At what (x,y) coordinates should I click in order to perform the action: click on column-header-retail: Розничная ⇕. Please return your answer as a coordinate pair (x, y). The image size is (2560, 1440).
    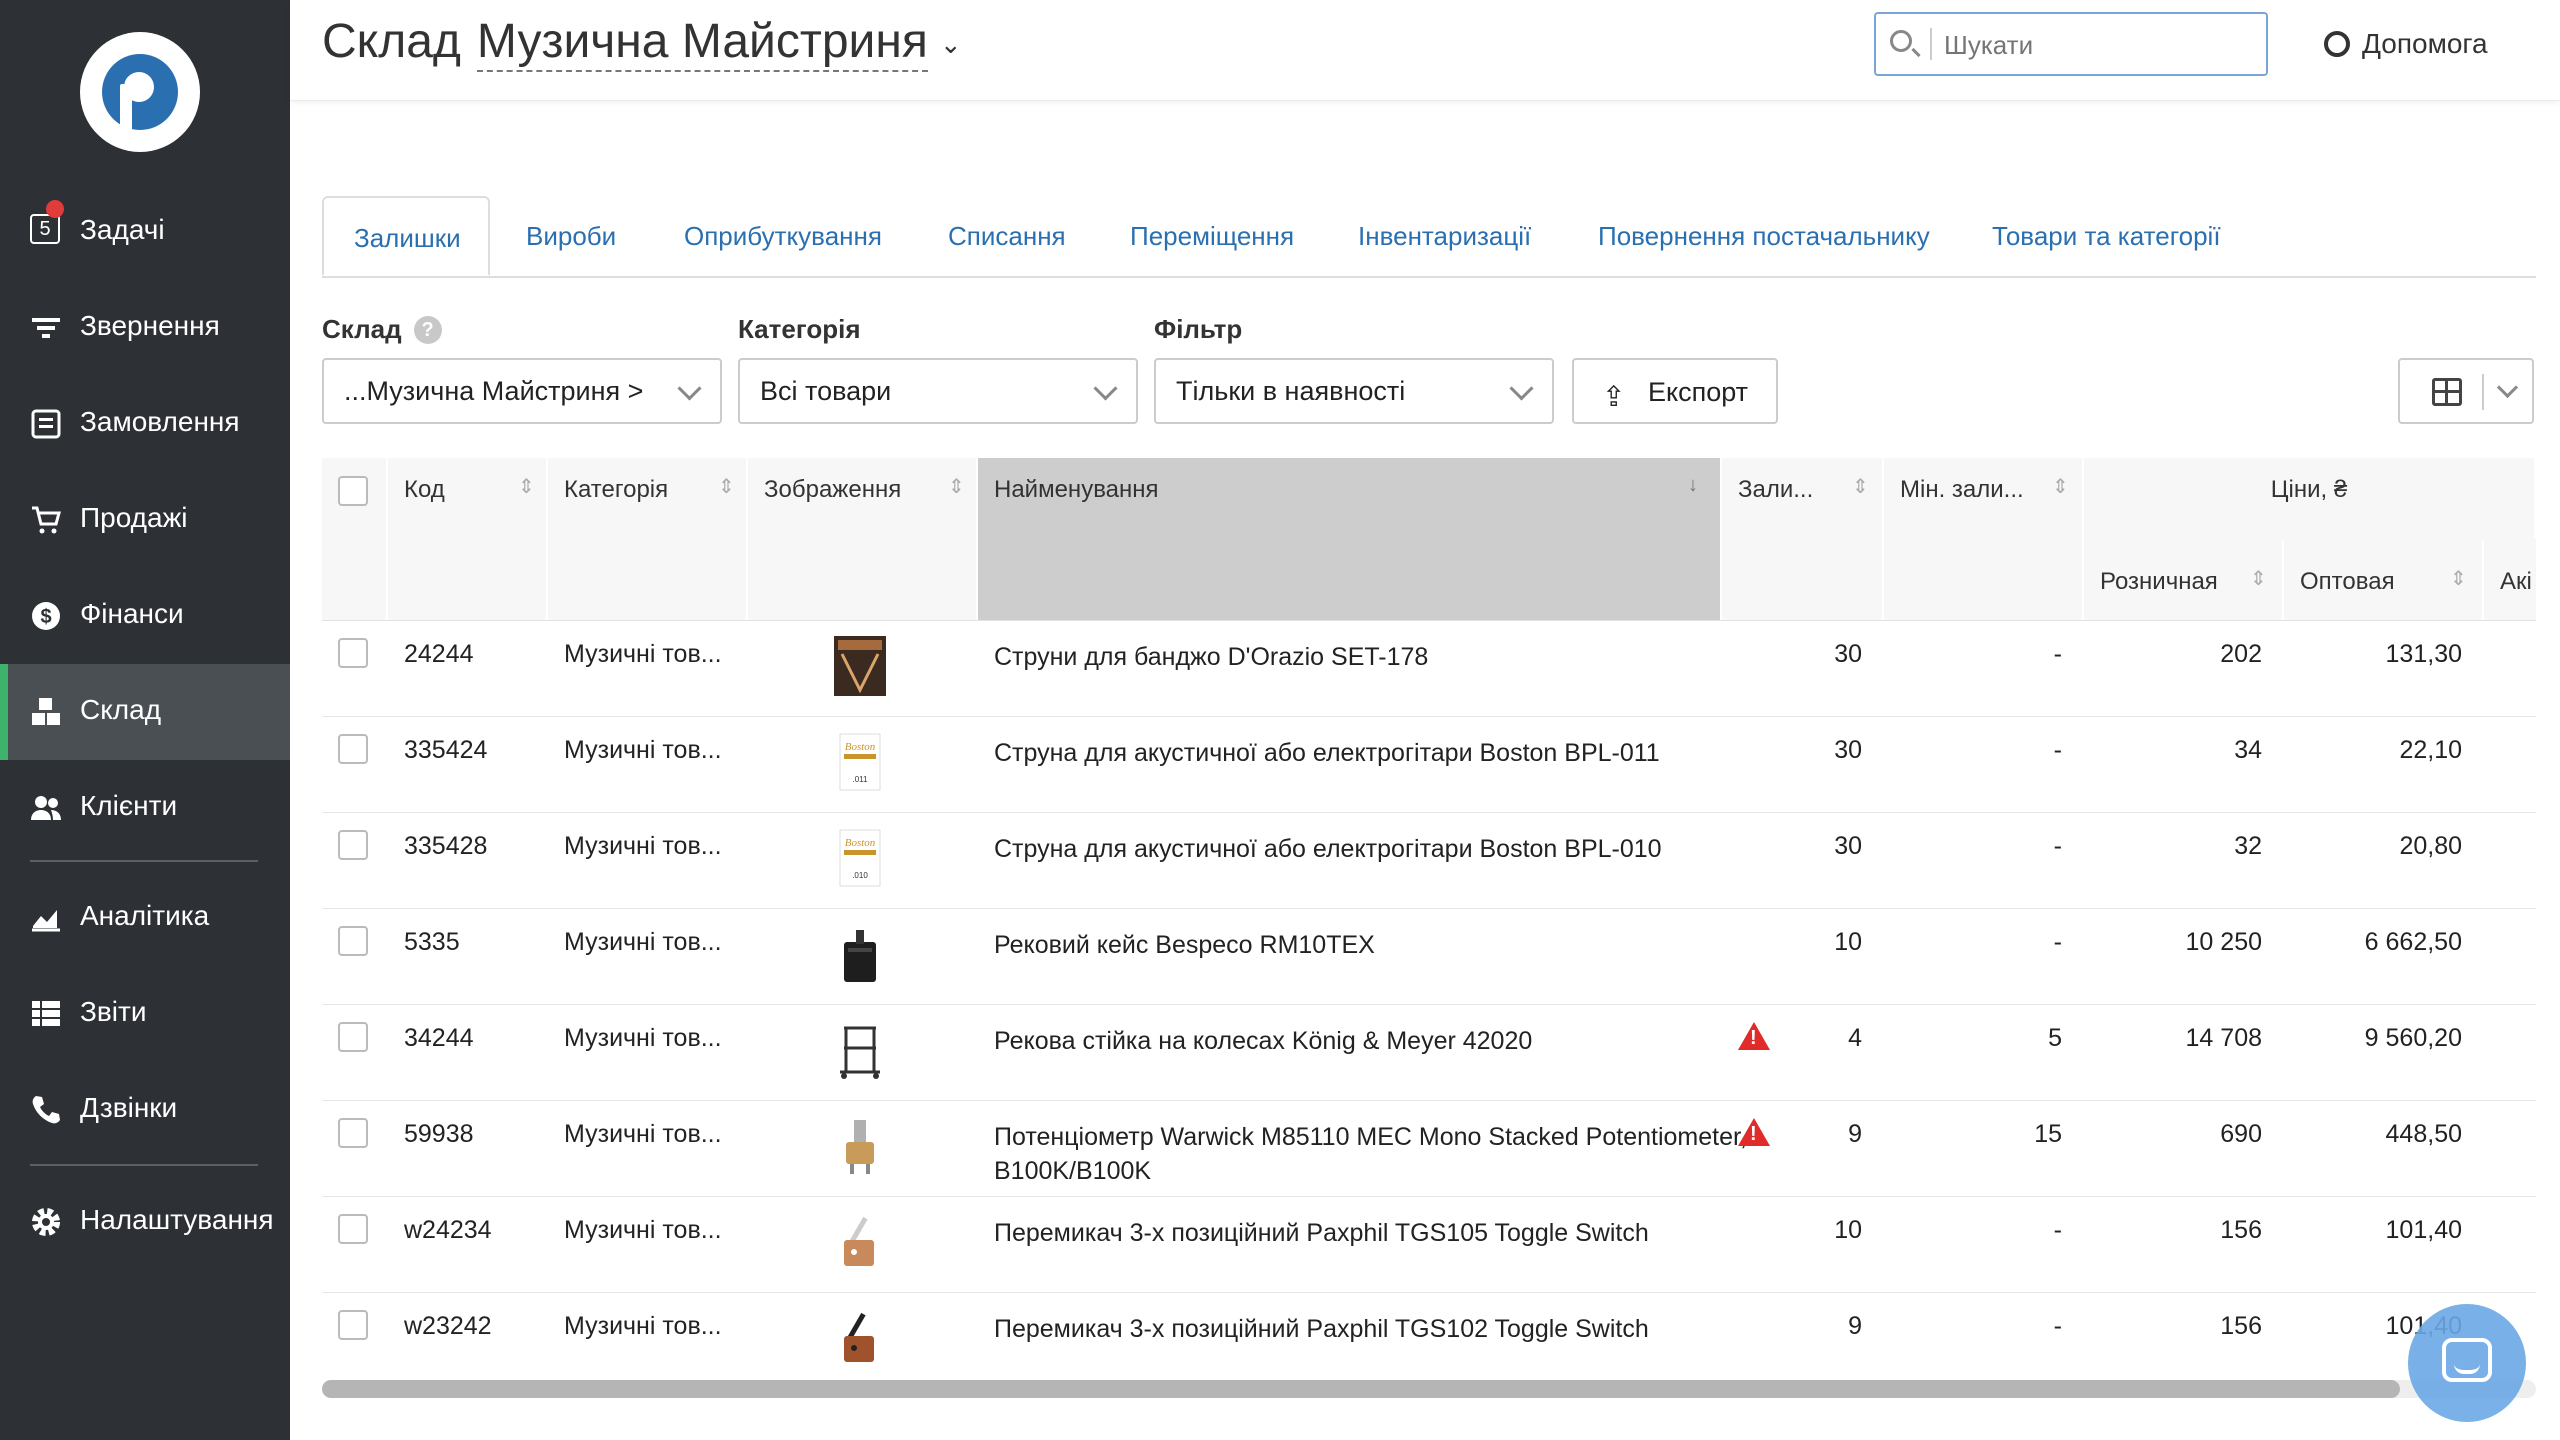
    Looking at the image, I should click on (2184, 580).